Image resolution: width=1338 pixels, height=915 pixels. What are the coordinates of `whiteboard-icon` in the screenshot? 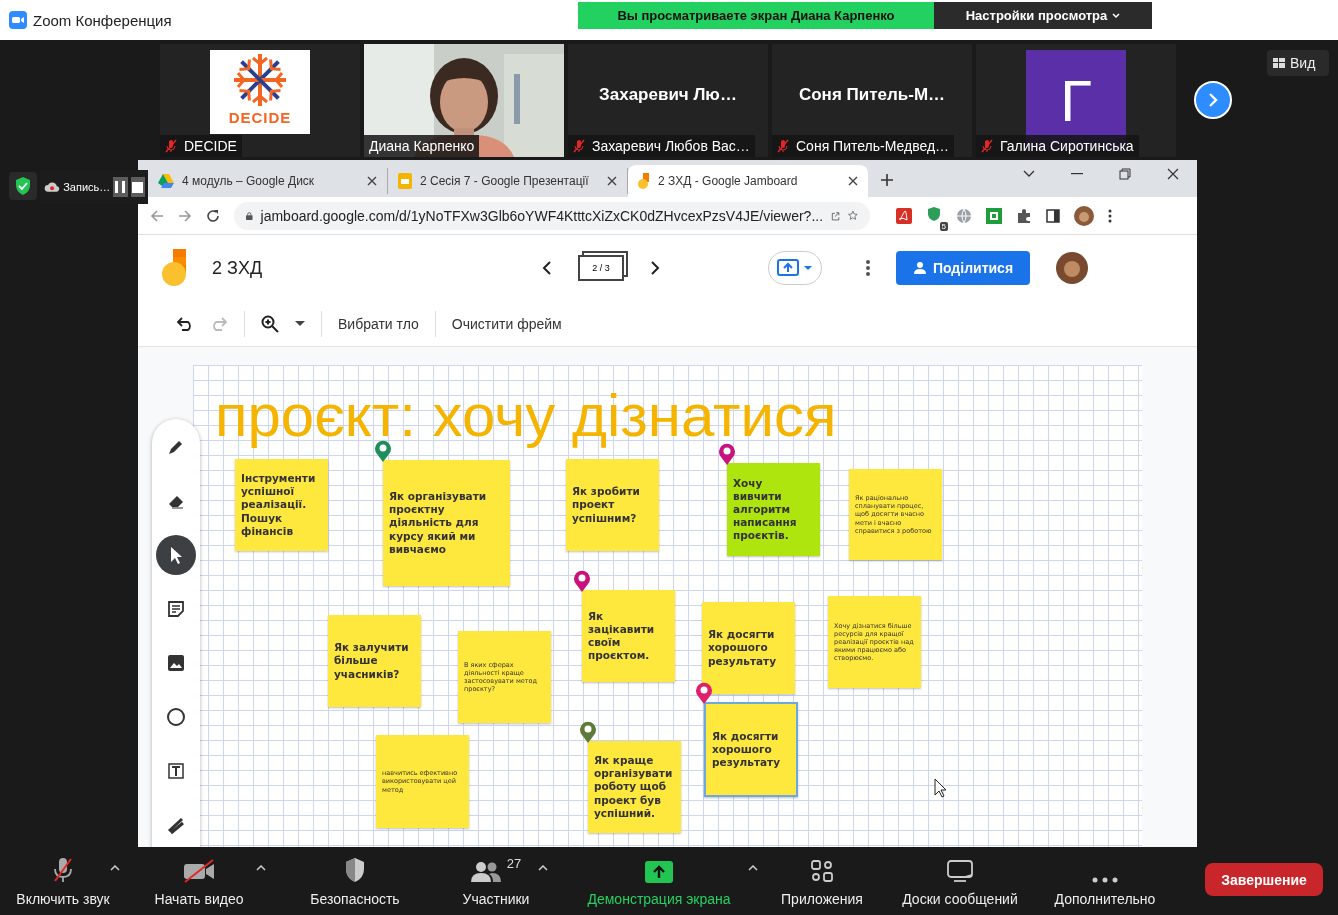 It's located at (960, 871).